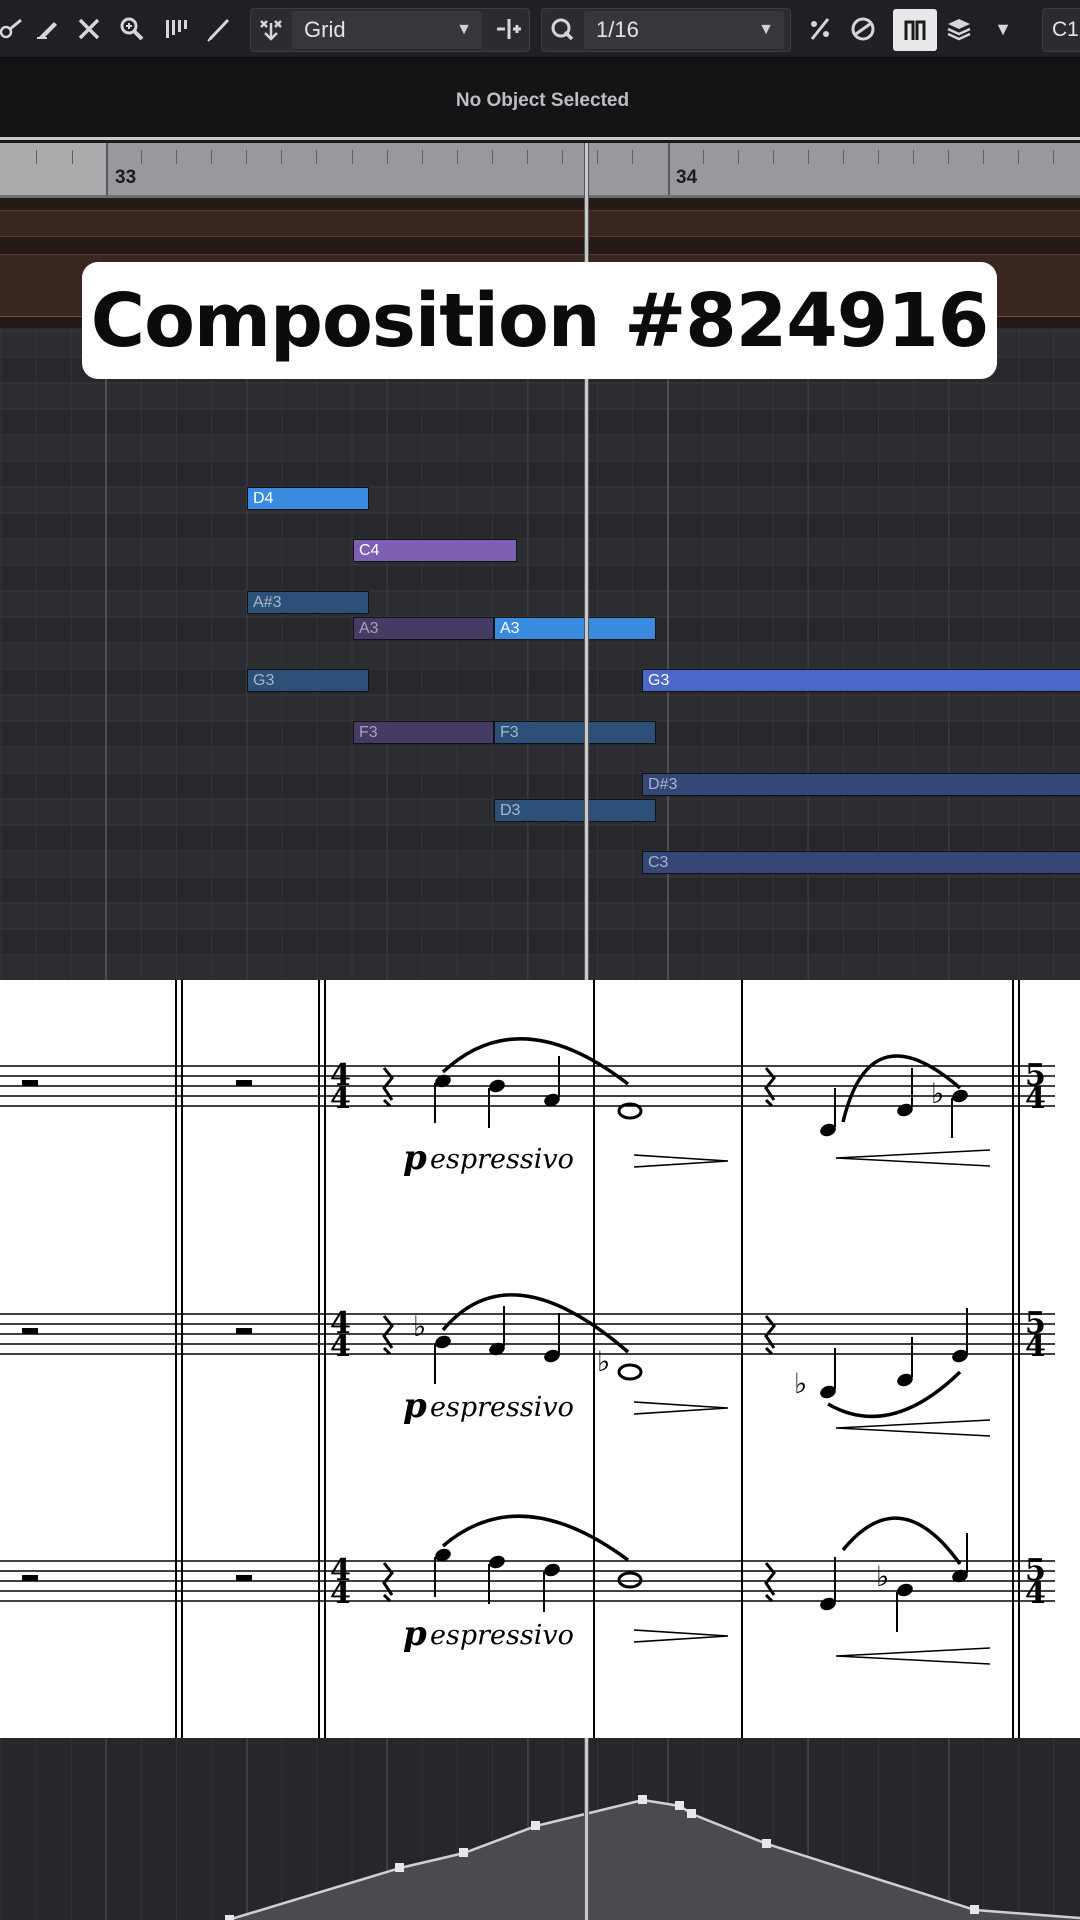 This screenshot has height=1920, width=1080. What do you see at coordinates (586, 1829) in the screenshot?
I see `playhead-cursor` at bounding box center [586, 1829].